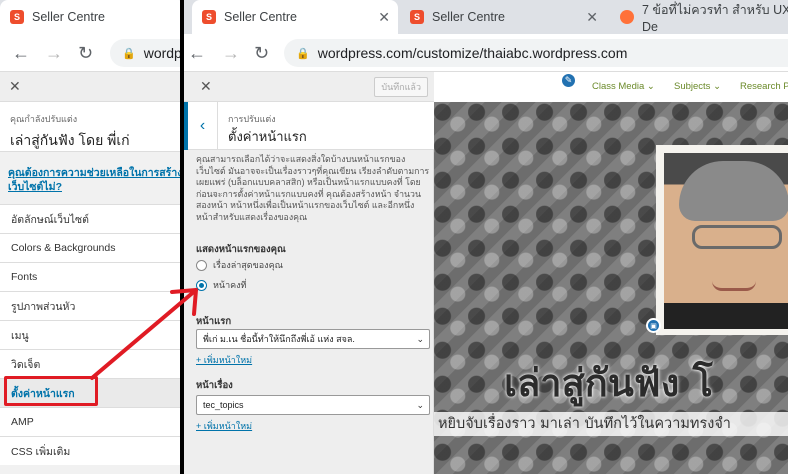 The image size is (788, 474). I want to click on preview-site-title: เล่าสู่กันฟัง โ, so click(608, 383).